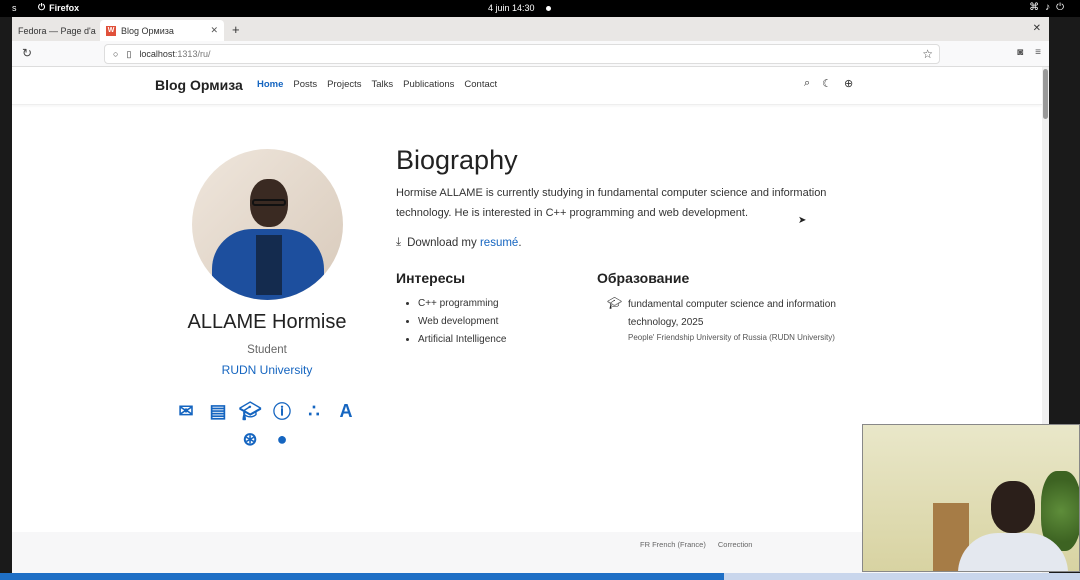 The height and width of the screenshot is (580, 1080). What do you see at coordinates (269, 265) in the screenshot?
I see `avatar-shirt` at bounding box center [269, 265].